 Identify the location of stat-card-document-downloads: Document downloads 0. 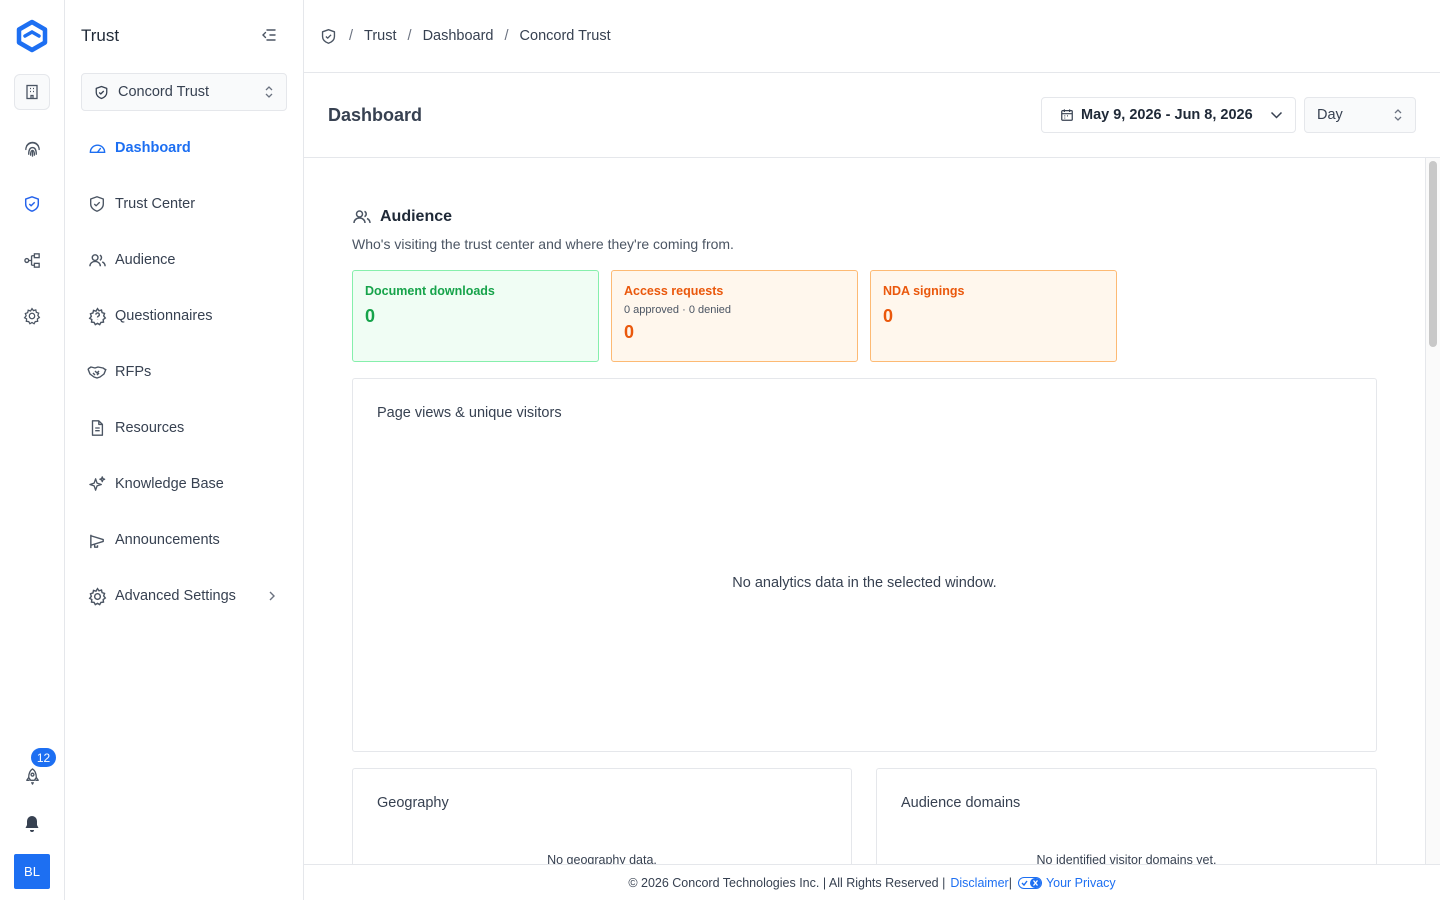
(475, 316).